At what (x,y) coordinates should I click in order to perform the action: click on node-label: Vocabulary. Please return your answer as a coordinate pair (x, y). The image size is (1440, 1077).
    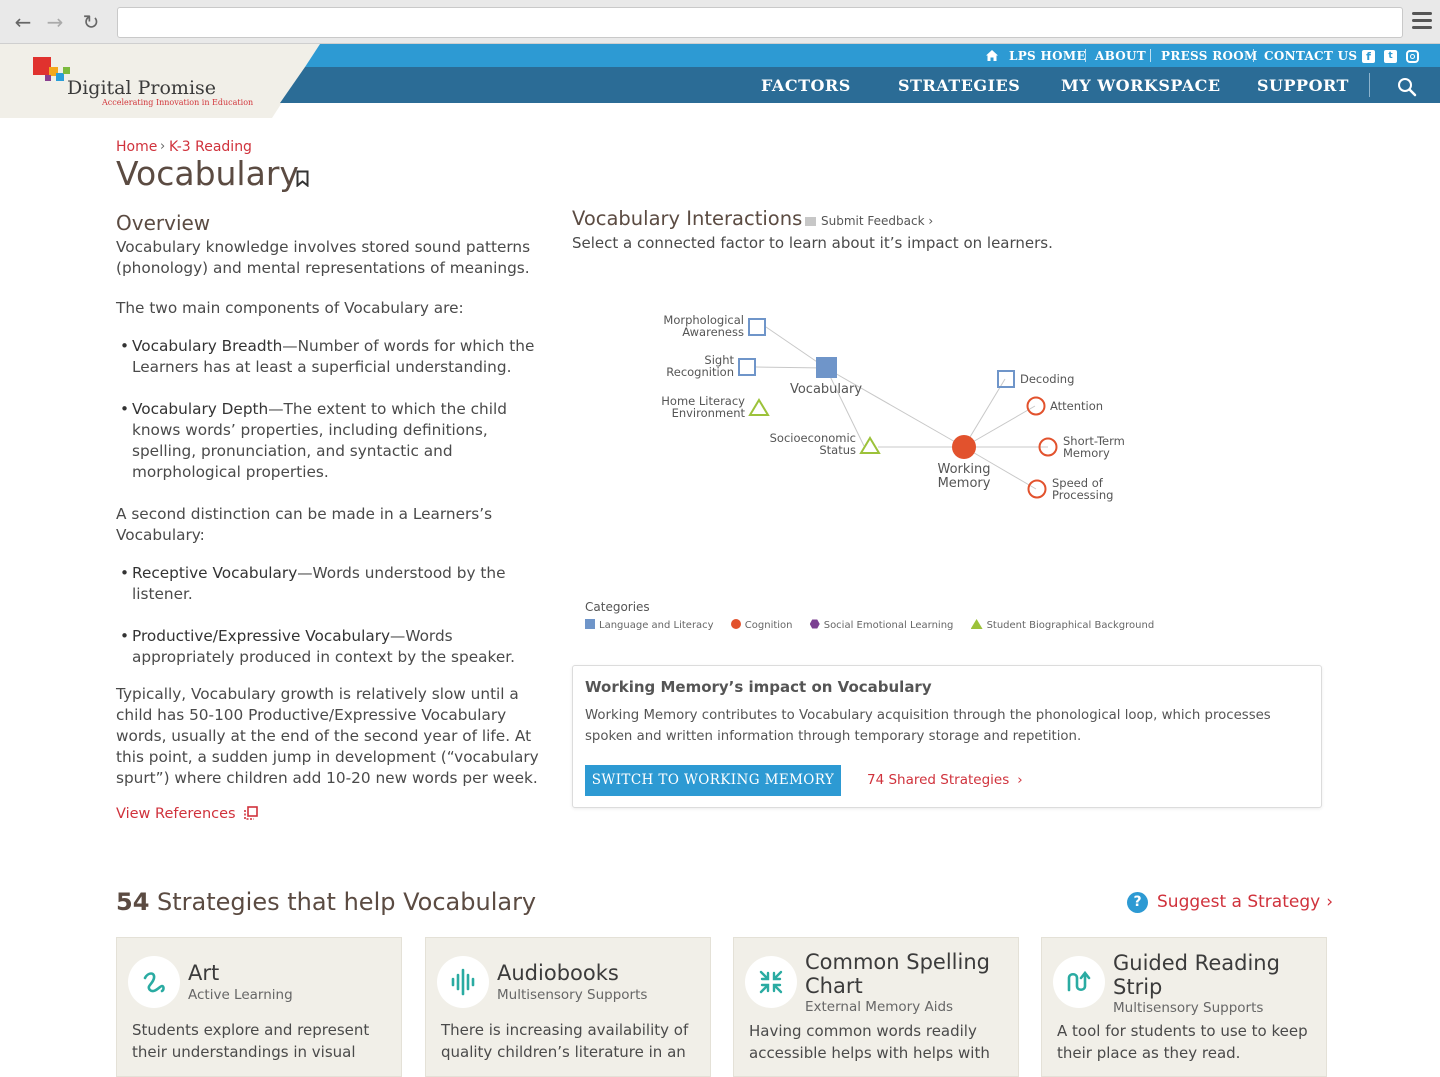
    Looking at the image, I should click on (826, 389).